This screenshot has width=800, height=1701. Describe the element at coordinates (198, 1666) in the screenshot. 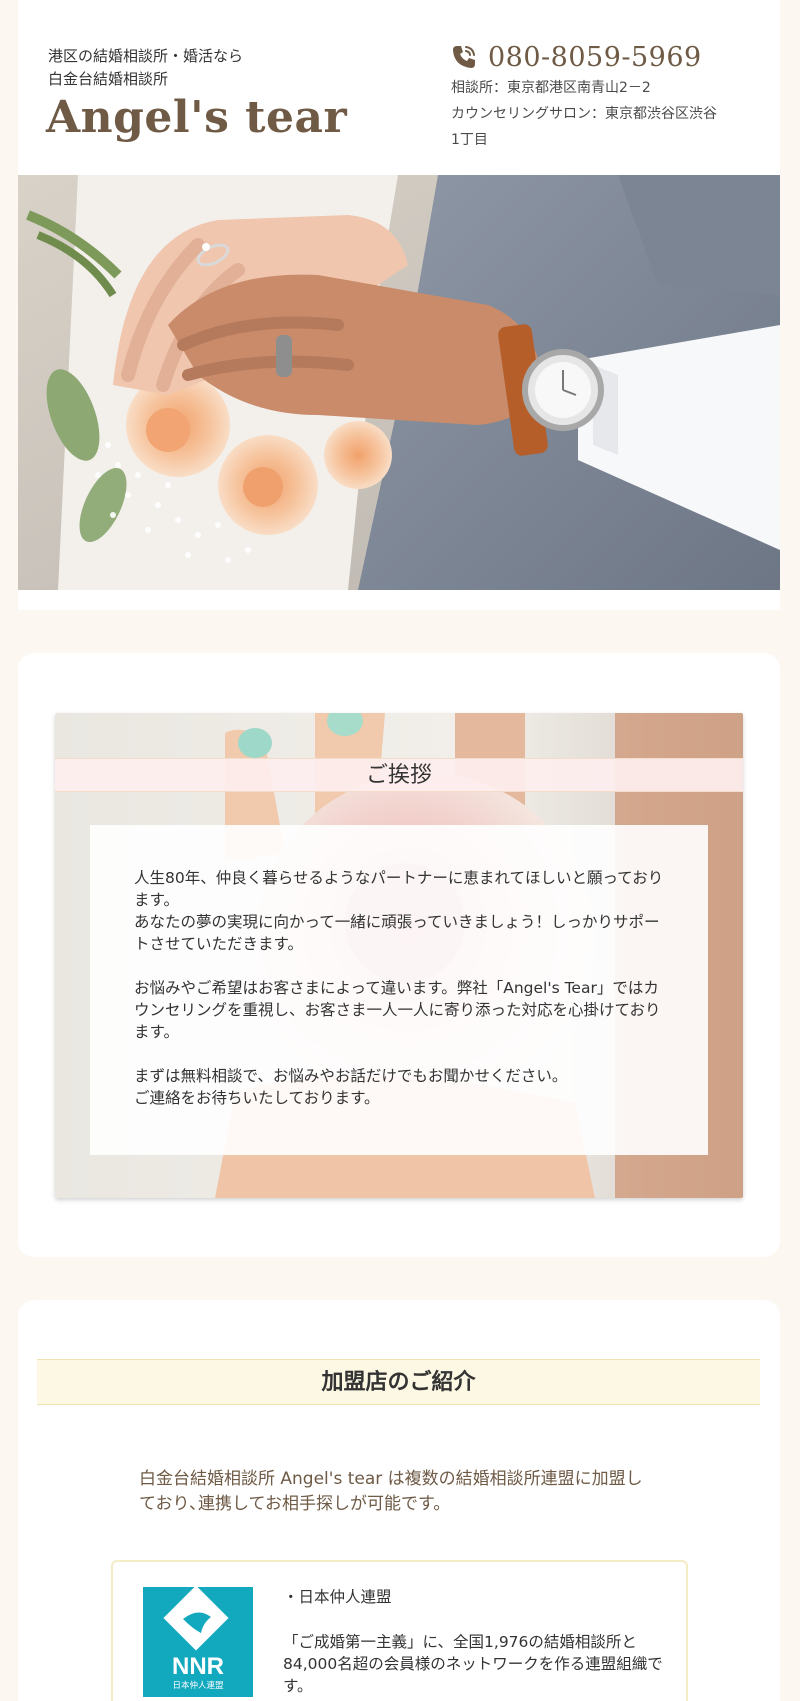

I see `nnr-logo-text: NNR` at that location.